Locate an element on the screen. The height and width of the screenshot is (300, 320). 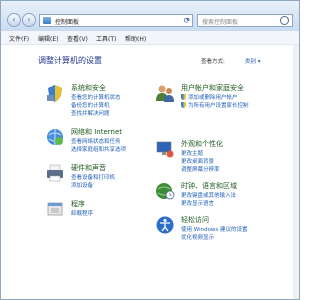
category-programs: 程序 卸载程序 is located at coordinates (100, 211).